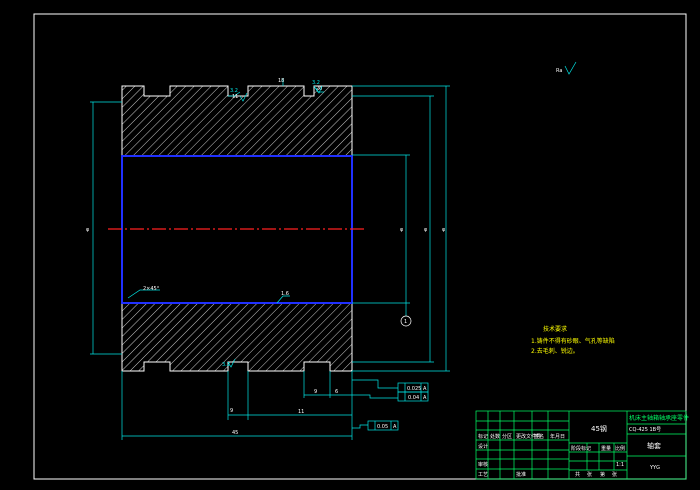  I want to click on dim-top-center: 18, so click(281, 81).